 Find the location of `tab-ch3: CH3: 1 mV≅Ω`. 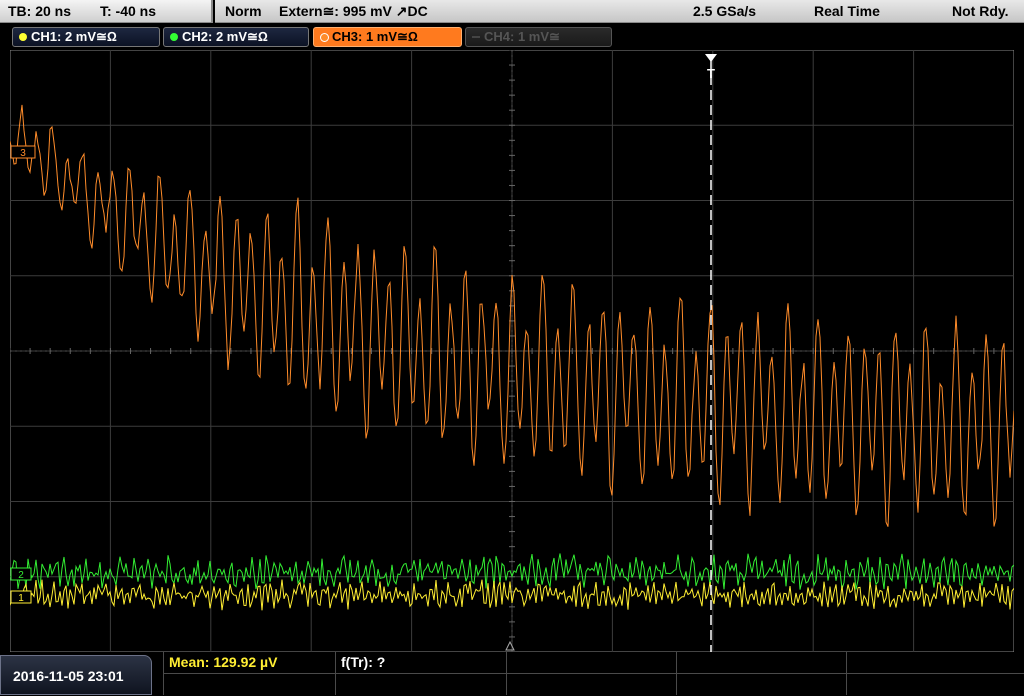

tab-ch3: CH3: 1 mV≅Ω is located at coordinates (387, 37).